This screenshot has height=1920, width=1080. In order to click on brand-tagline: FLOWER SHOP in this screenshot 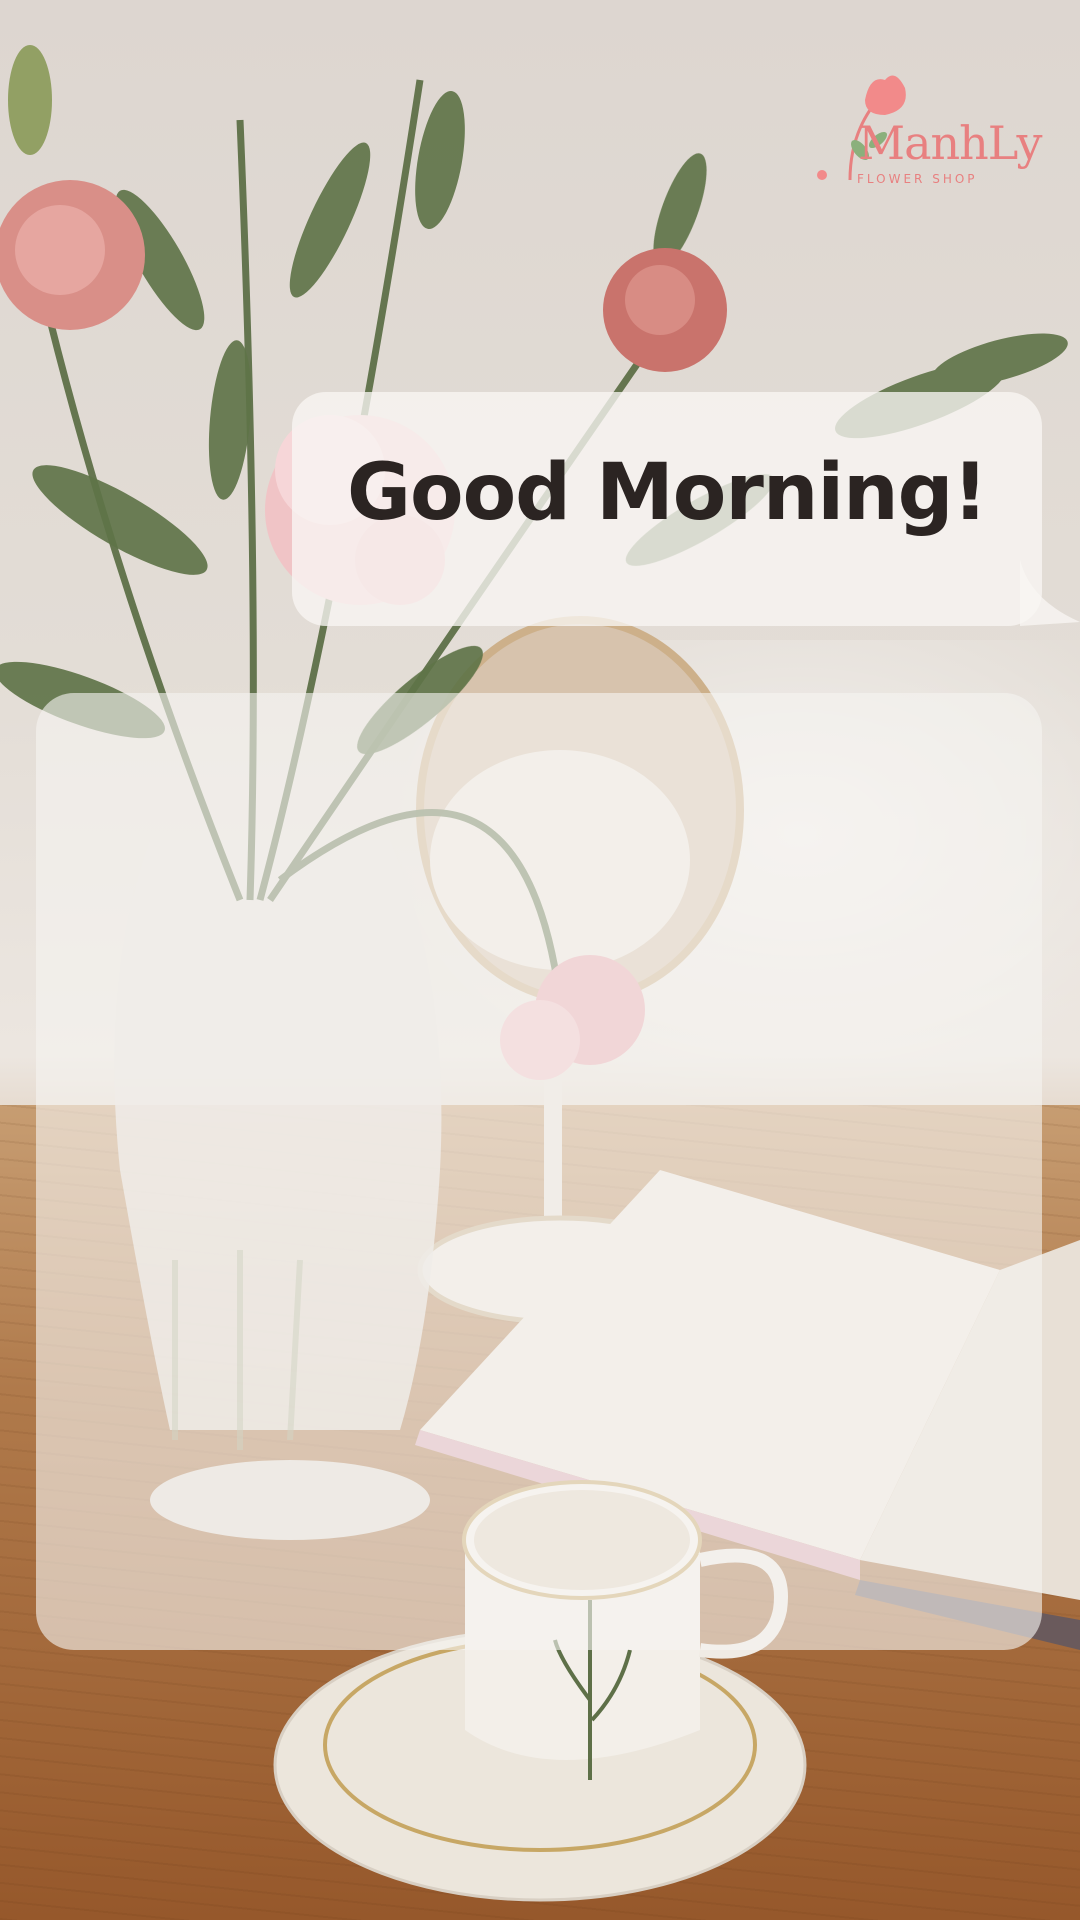, I will do `click(917, 179)`.